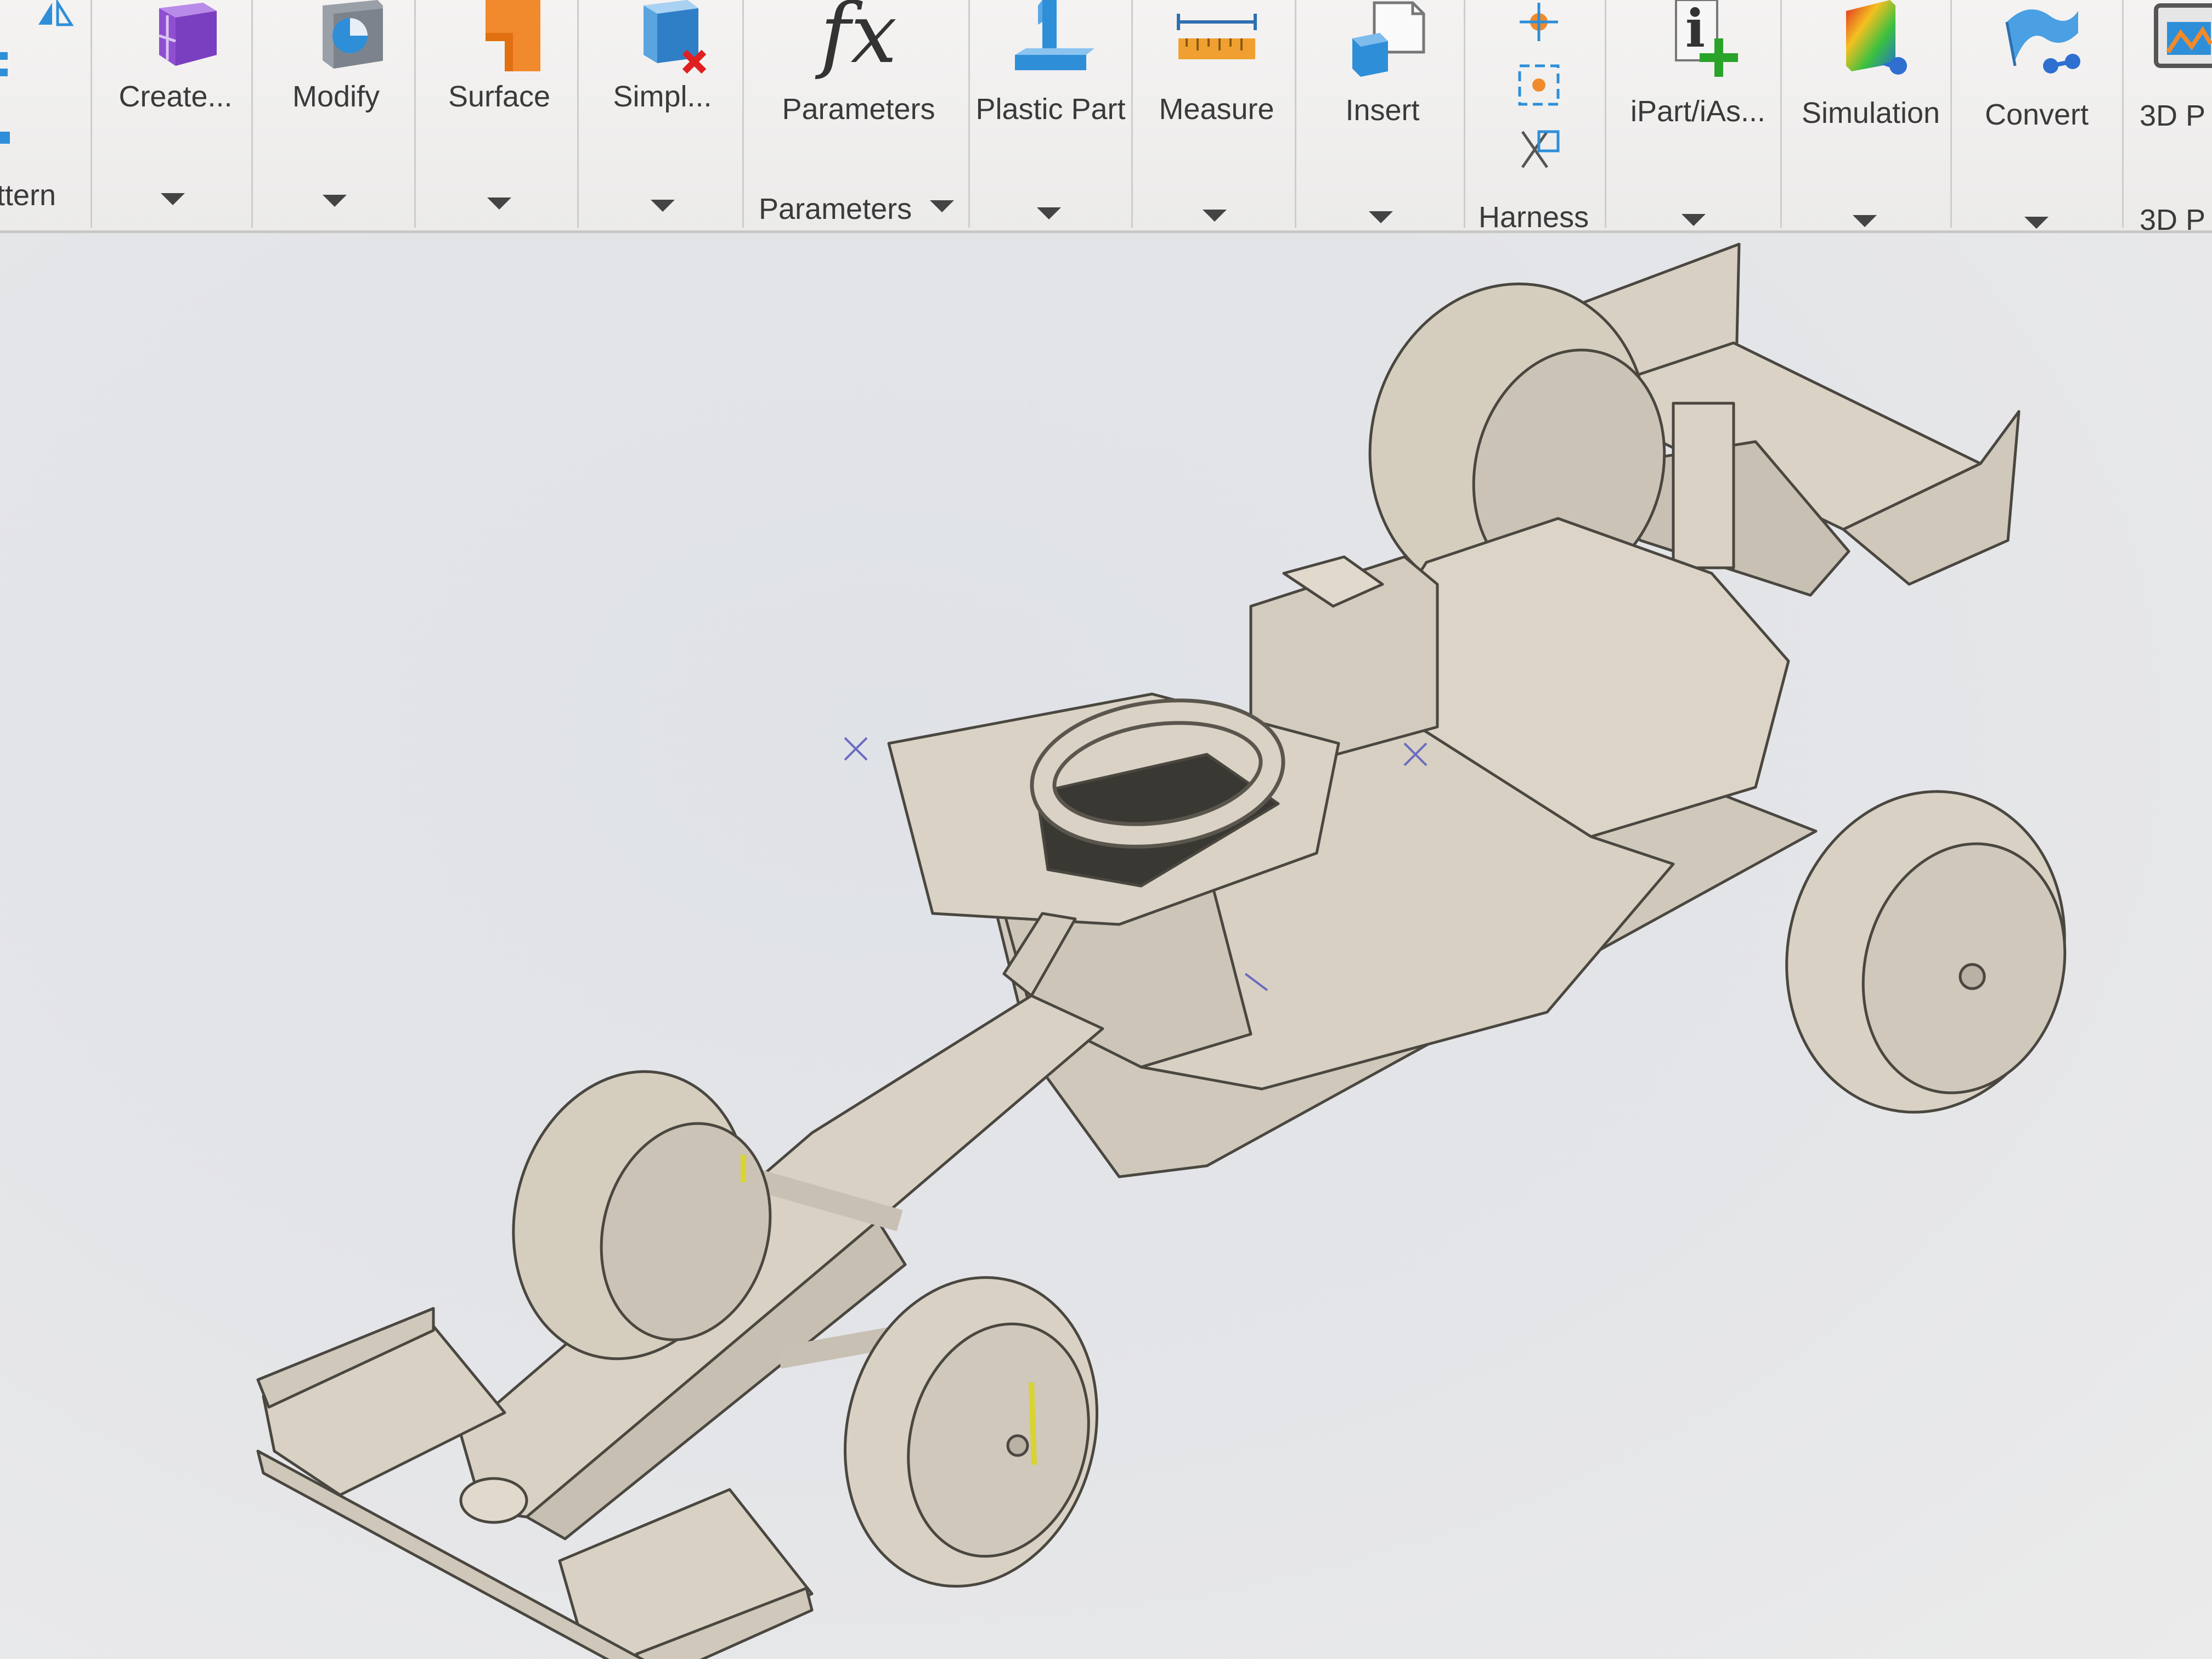 Image resolution: width=2212 pixels, height=1659 pixels. Describe the element at coordinates (1049, 213) in the screenshot. I see `plastic-part-dropdown-arrow` at that location.